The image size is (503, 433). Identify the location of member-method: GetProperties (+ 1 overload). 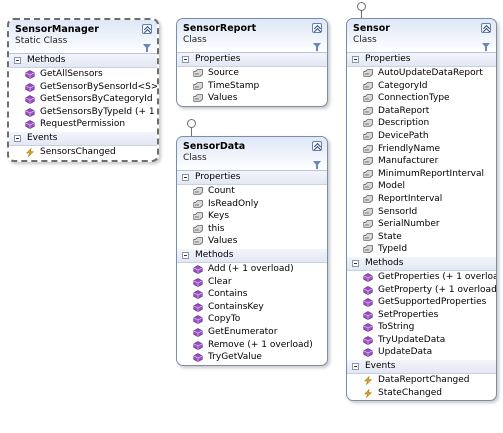
(421, 277).